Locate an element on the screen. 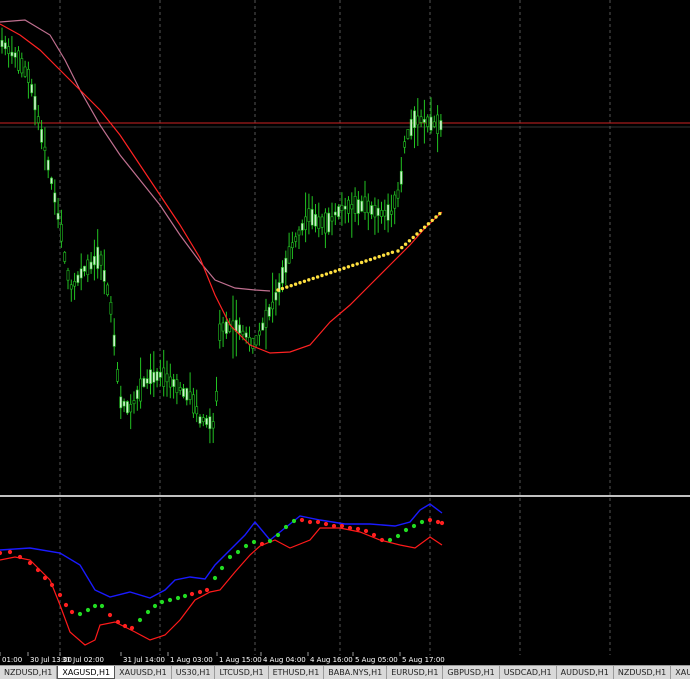 The width and height of the screenshot is (690, 679). symbol-tab: EURUSD,H1 is located at coordinates (415, 672).